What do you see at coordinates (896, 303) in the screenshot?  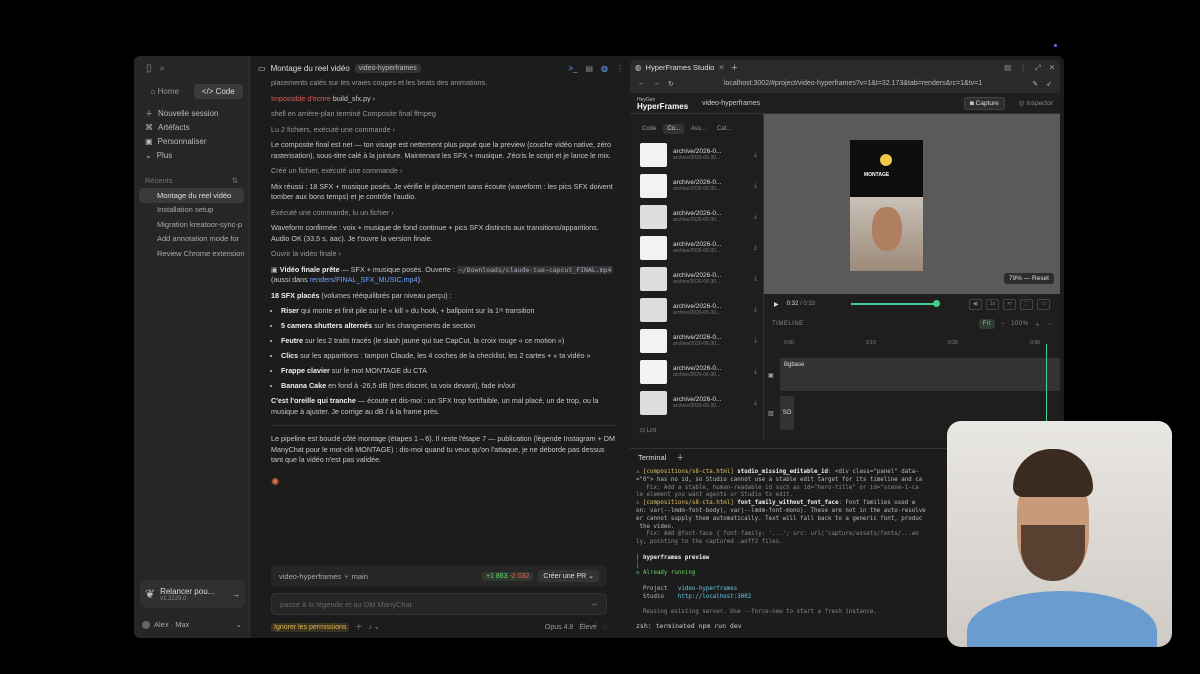 I see `scrubber` at bounding box center [896, 303].